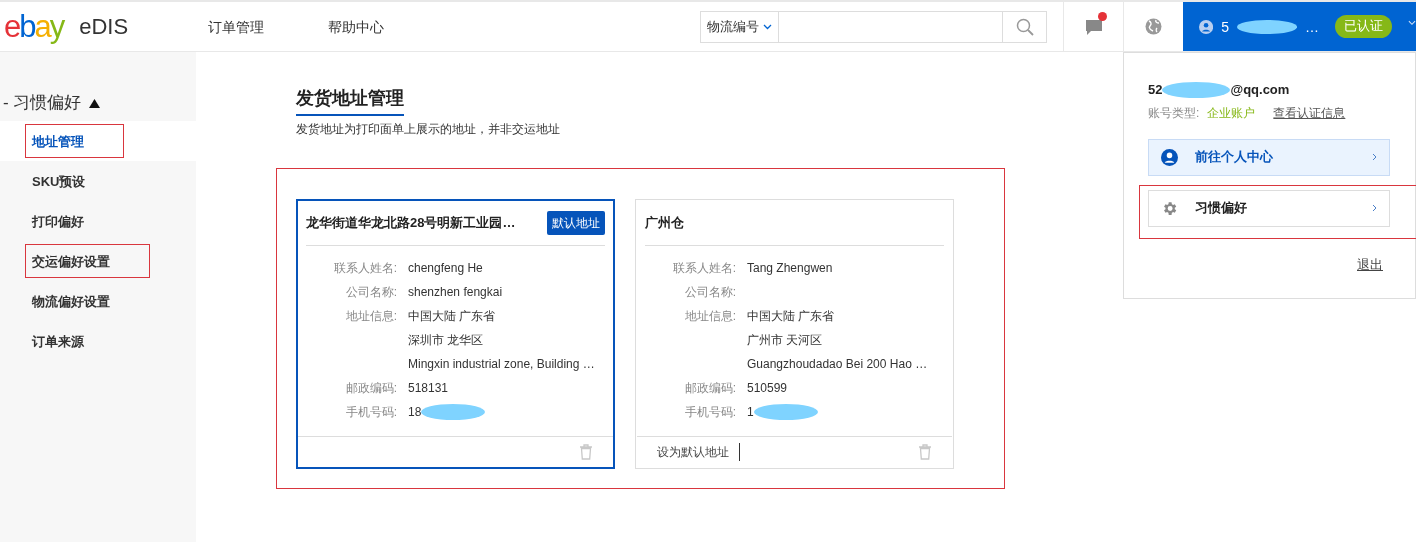 Image resolution: width=1416 pixels, height=544 pixels. Describe the element at coordinates (446, 340) in the screenshot. I see `field-value: 深圳市 龙华区` at that location.